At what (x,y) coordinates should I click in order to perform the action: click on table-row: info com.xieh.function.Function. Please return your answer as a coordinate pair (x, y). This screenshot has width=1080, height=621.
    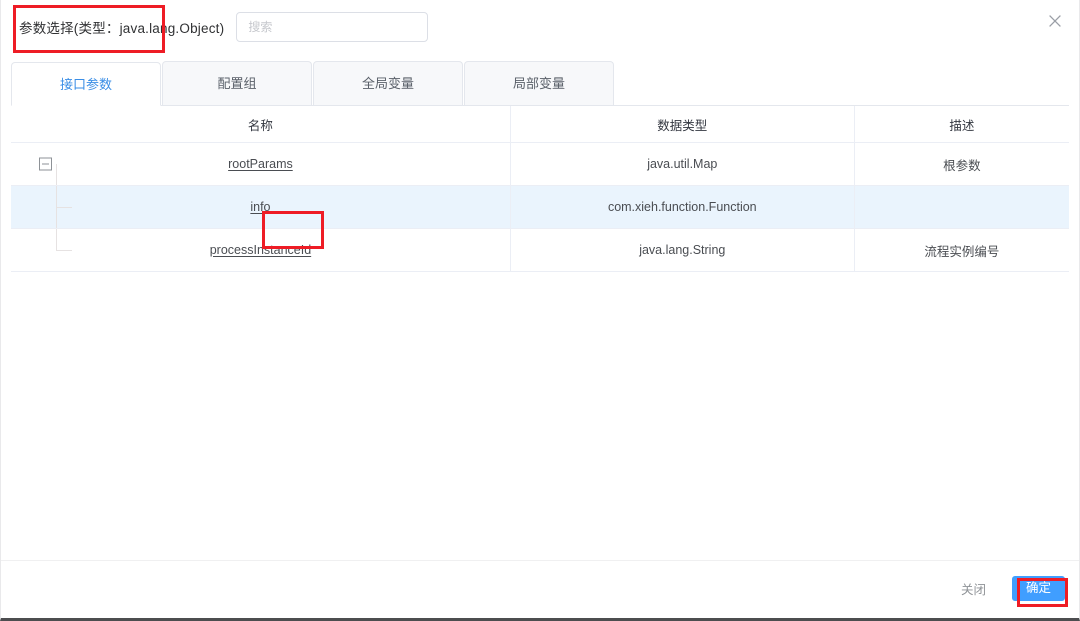
    Looking at the image, I should click on (540, 207).